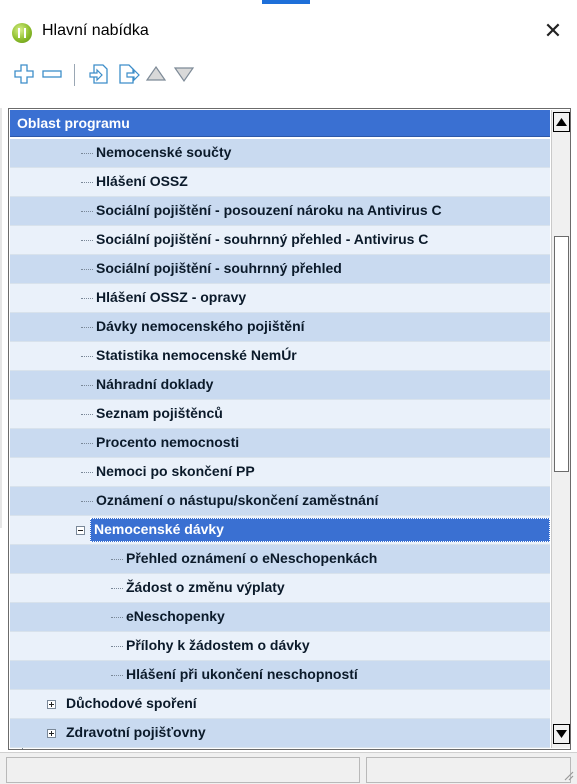 This screenshot has width=577, height=784. What do you see at coordinates (568, 775) in the screenshot?
I see `resize-grip-icon` at bounding box center [568, 775].